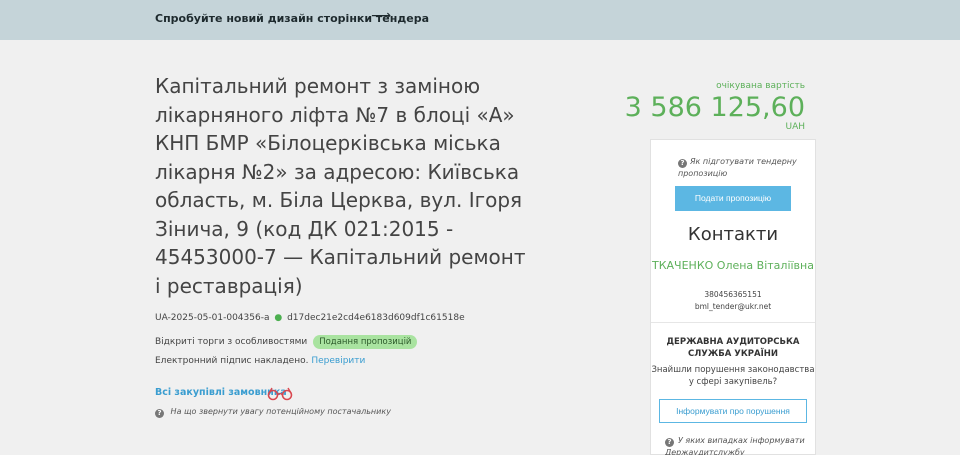 The width and height of the screenshot is (960, 455). I want to click on report-violation-button: Інформувати про порушення, so click(733, 411).